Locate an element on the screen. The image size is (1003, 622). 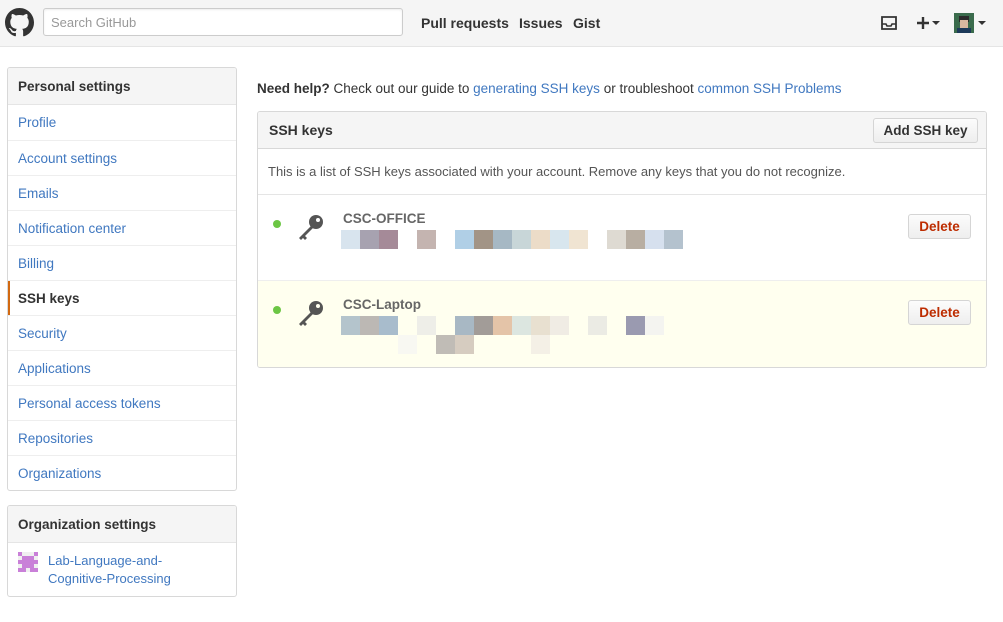
key-title: CSC-Laptop is located at coordinates (382, 304).